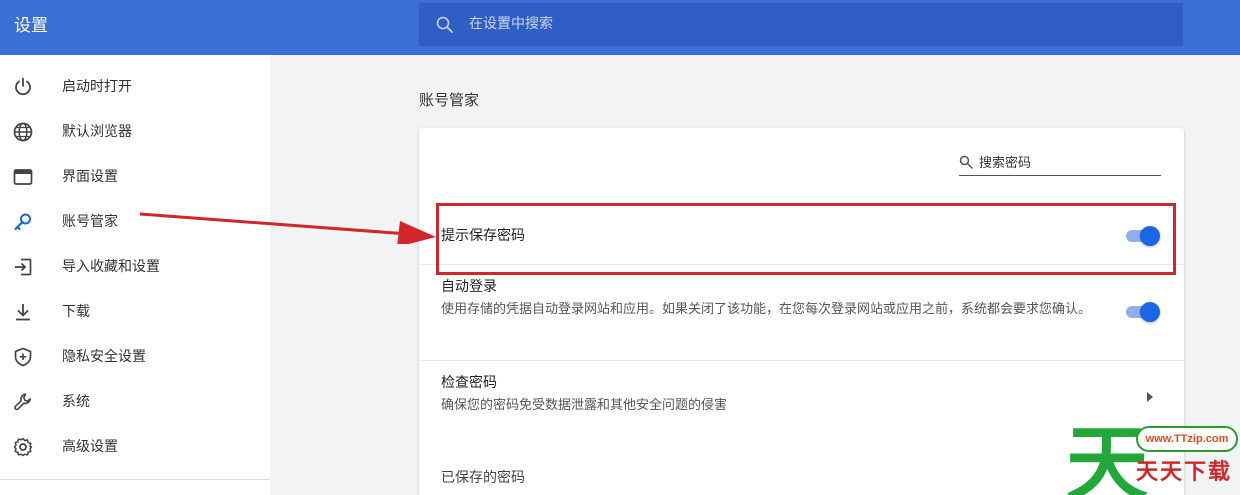 This screenshot has width=1240, height=495. What do you see at coordinates (483, 478) in the screenshot?
I see `saved-passwords-heading: 已保存的密码` at bounding box center [483, 478].